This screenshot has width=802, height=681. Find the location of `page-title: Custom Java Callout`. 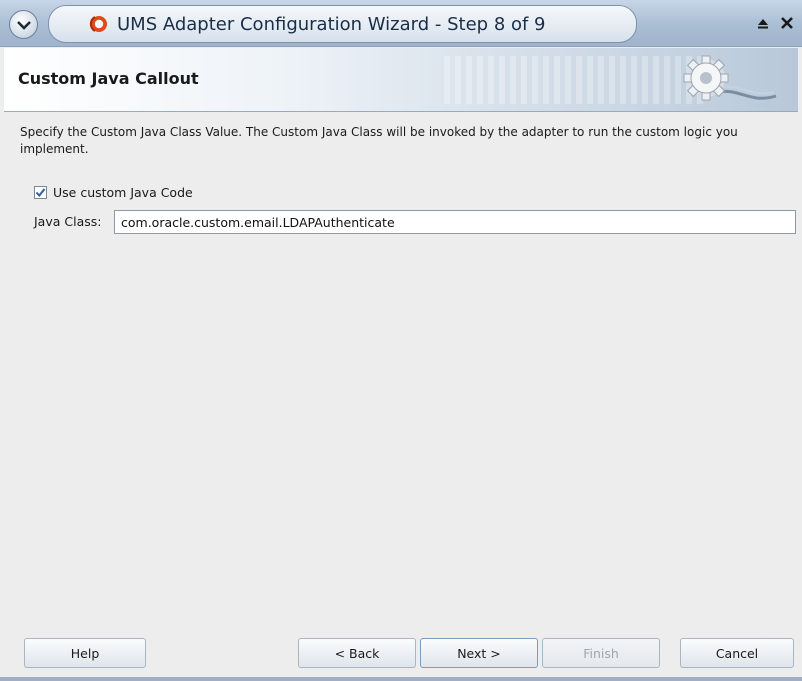

page-title: Custom Java Callout is located at coordinates (108, 78).